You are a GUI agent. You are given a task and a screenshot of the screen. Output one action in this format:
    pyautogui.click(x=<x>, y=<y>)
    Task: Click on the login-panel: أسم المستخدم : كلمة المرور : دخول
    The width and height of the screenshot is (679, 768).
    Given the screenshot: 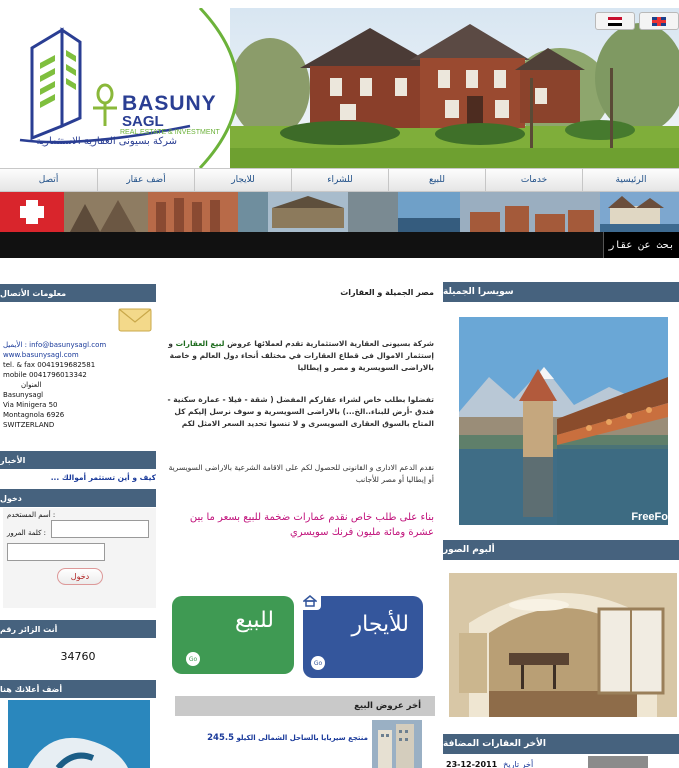 What is the action you would take?
    pyautogui.click(x=79, y=558)
    